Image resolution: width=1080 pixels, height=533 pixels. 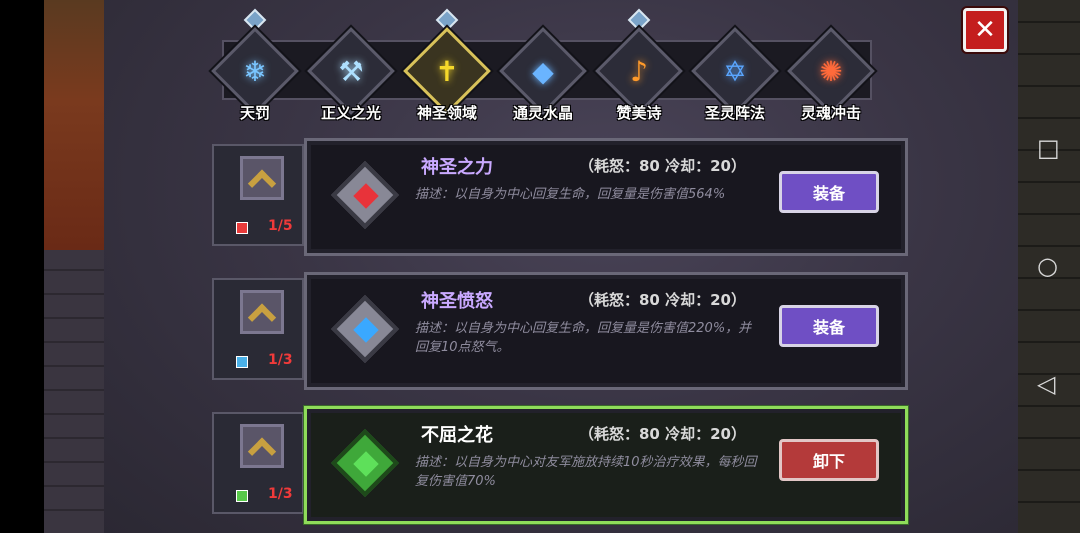 What do you see at coordinates (457, 435) in the screenshot?
I see `skill-name: 不屈之花` at bounding box center [457, 435].